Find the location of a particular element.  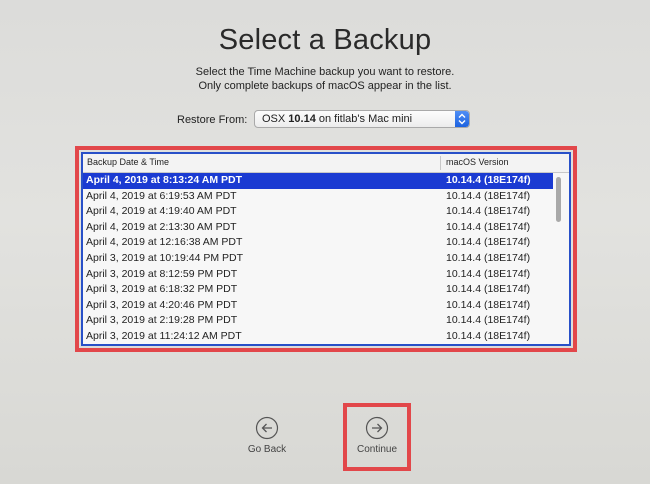

backup-date-cell: April 4, 2019 at 2:13:30 AM PDT is located at coordinates (161, 226).